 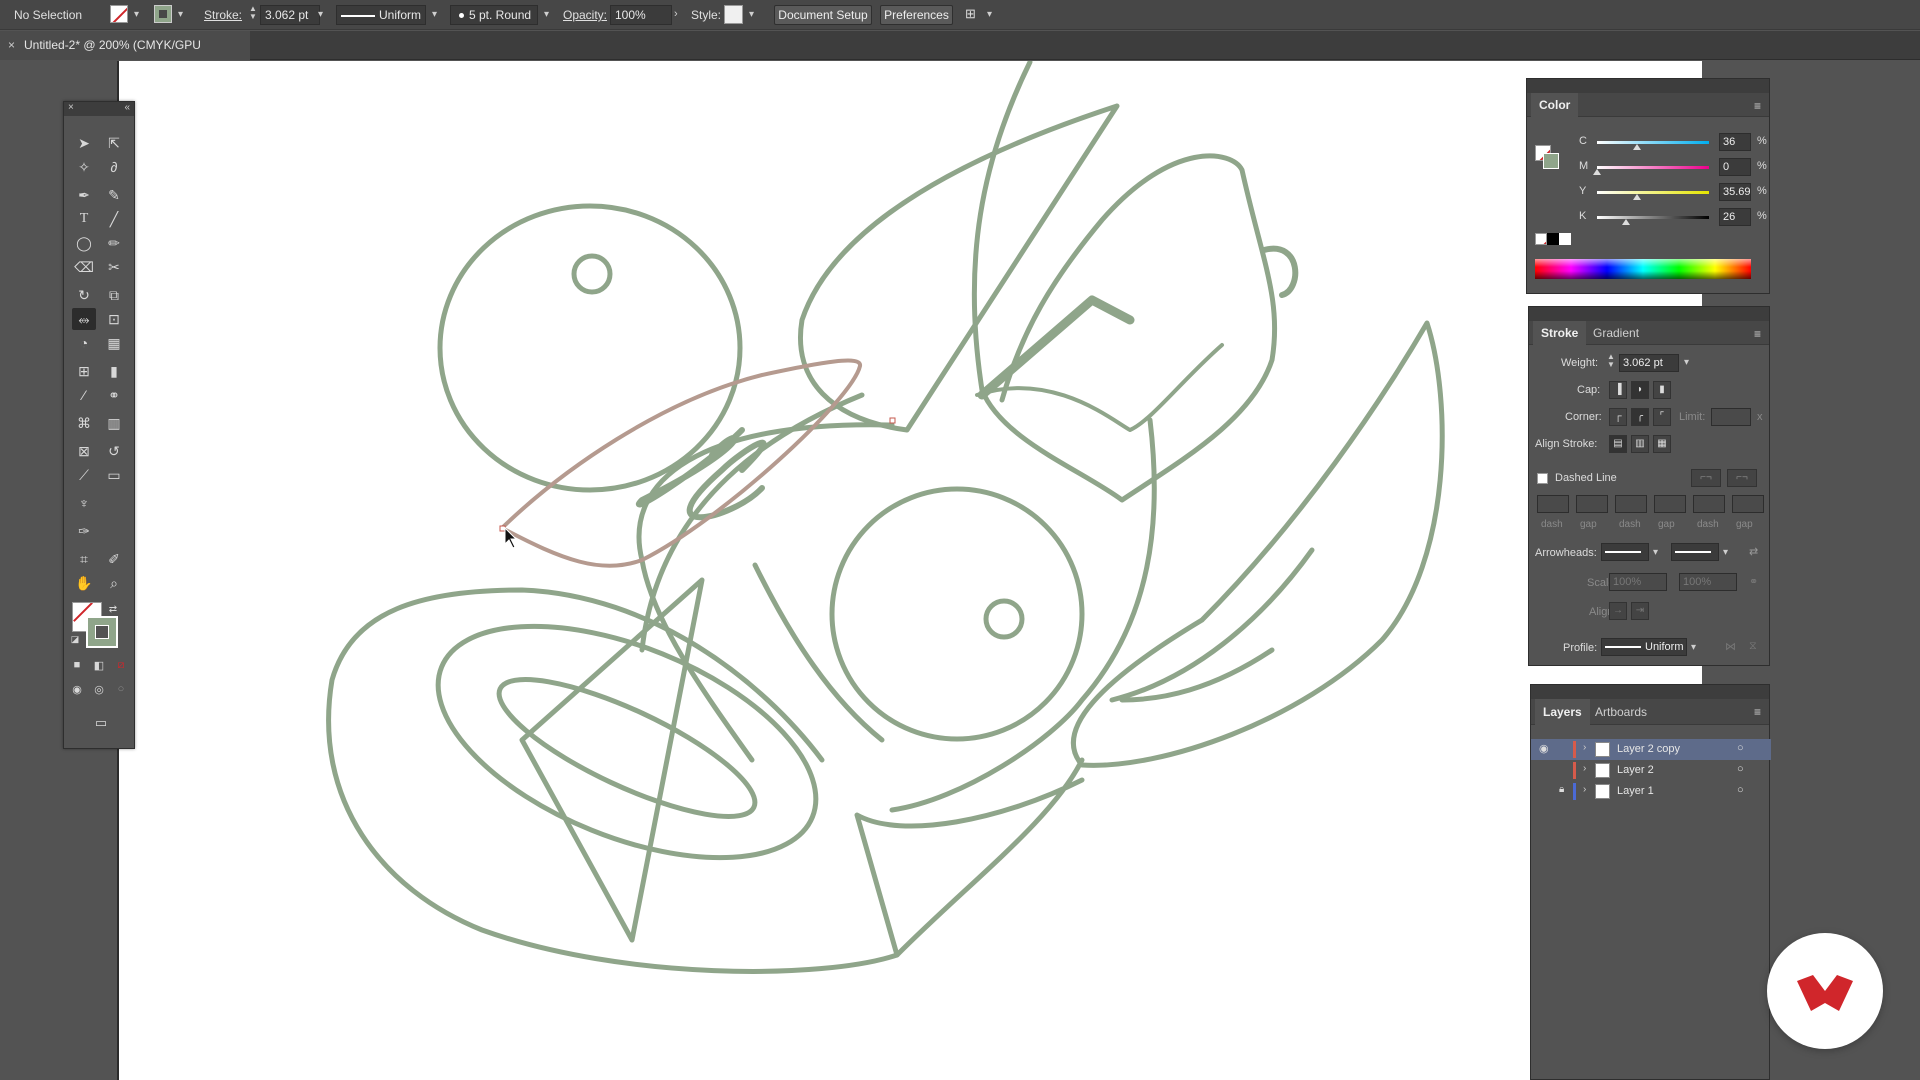 What do you see at coordinates (592, 274) in the screenshot?
I see `small-eye-circle` at bounding box center [592, 274].